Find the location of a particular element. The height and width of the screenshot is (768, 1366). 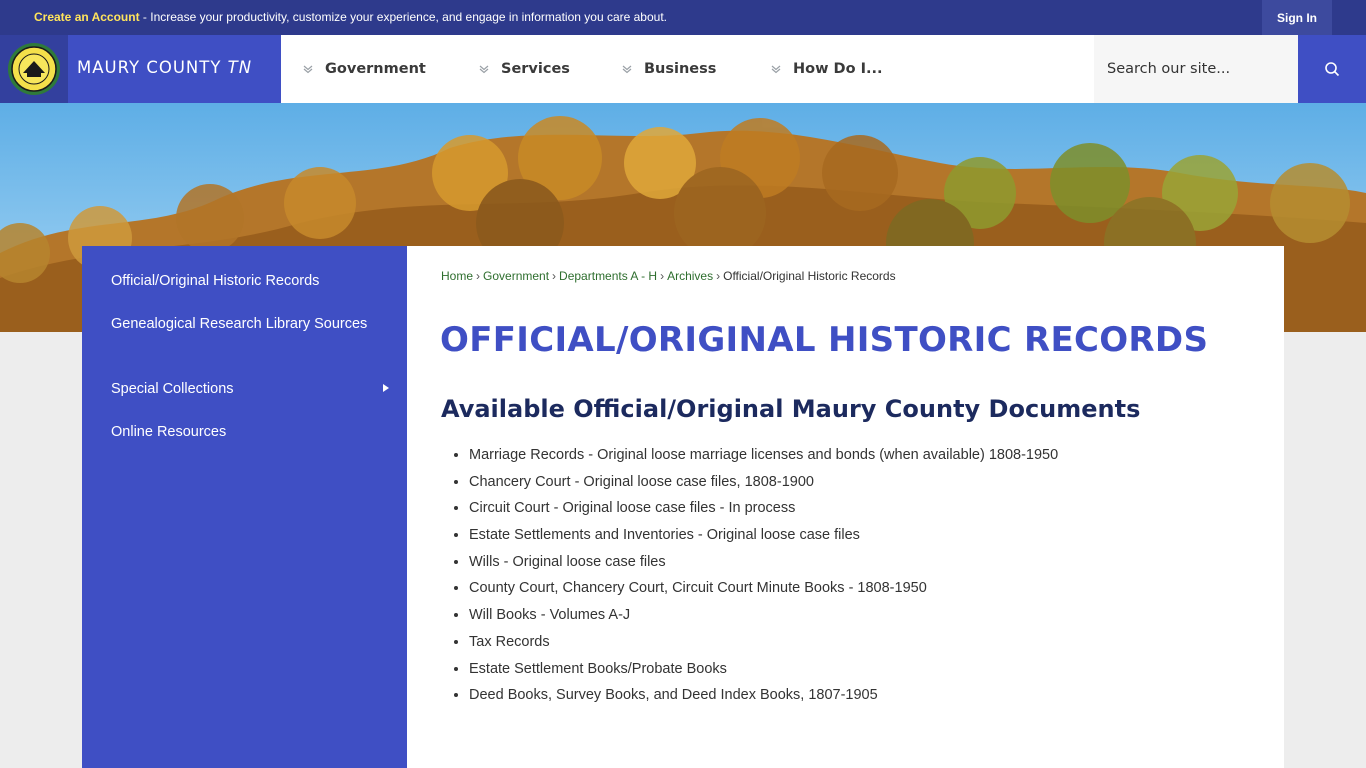

nav-government: Government is located at coordinates (364, 69).